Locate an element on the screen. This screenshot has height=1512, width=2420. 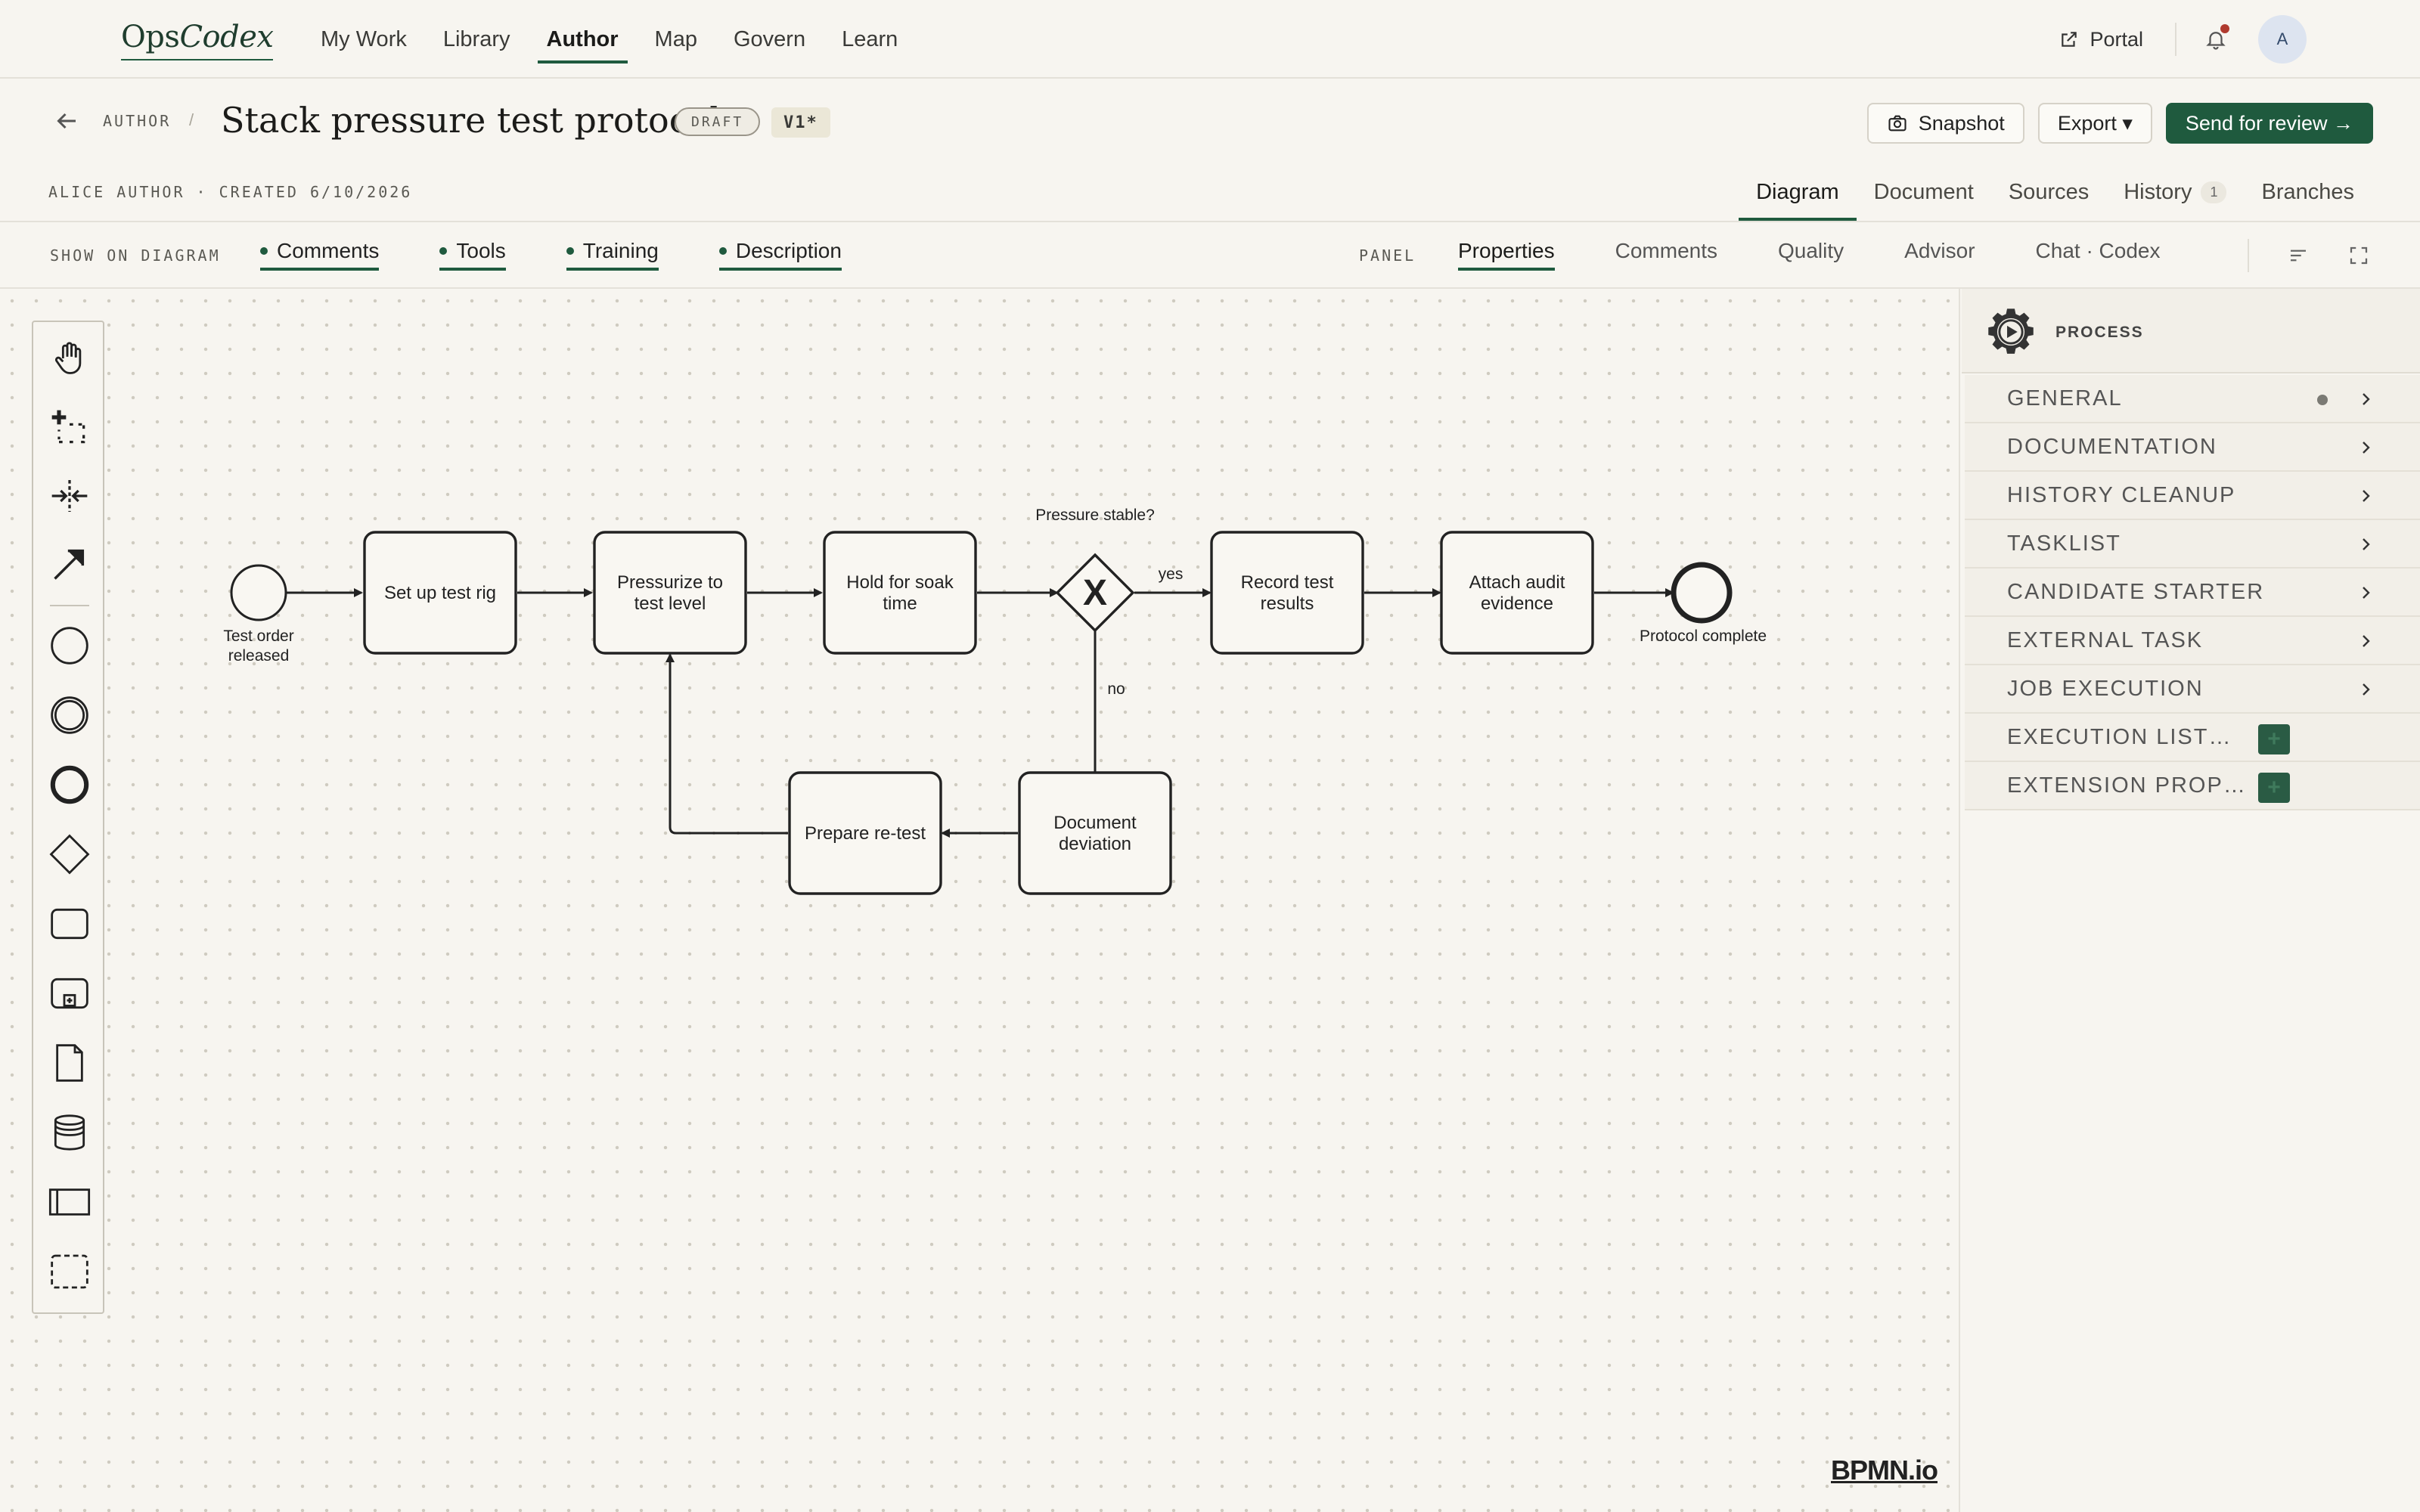
brand-logo: OpsCodex is located at coordinates (197, 40).